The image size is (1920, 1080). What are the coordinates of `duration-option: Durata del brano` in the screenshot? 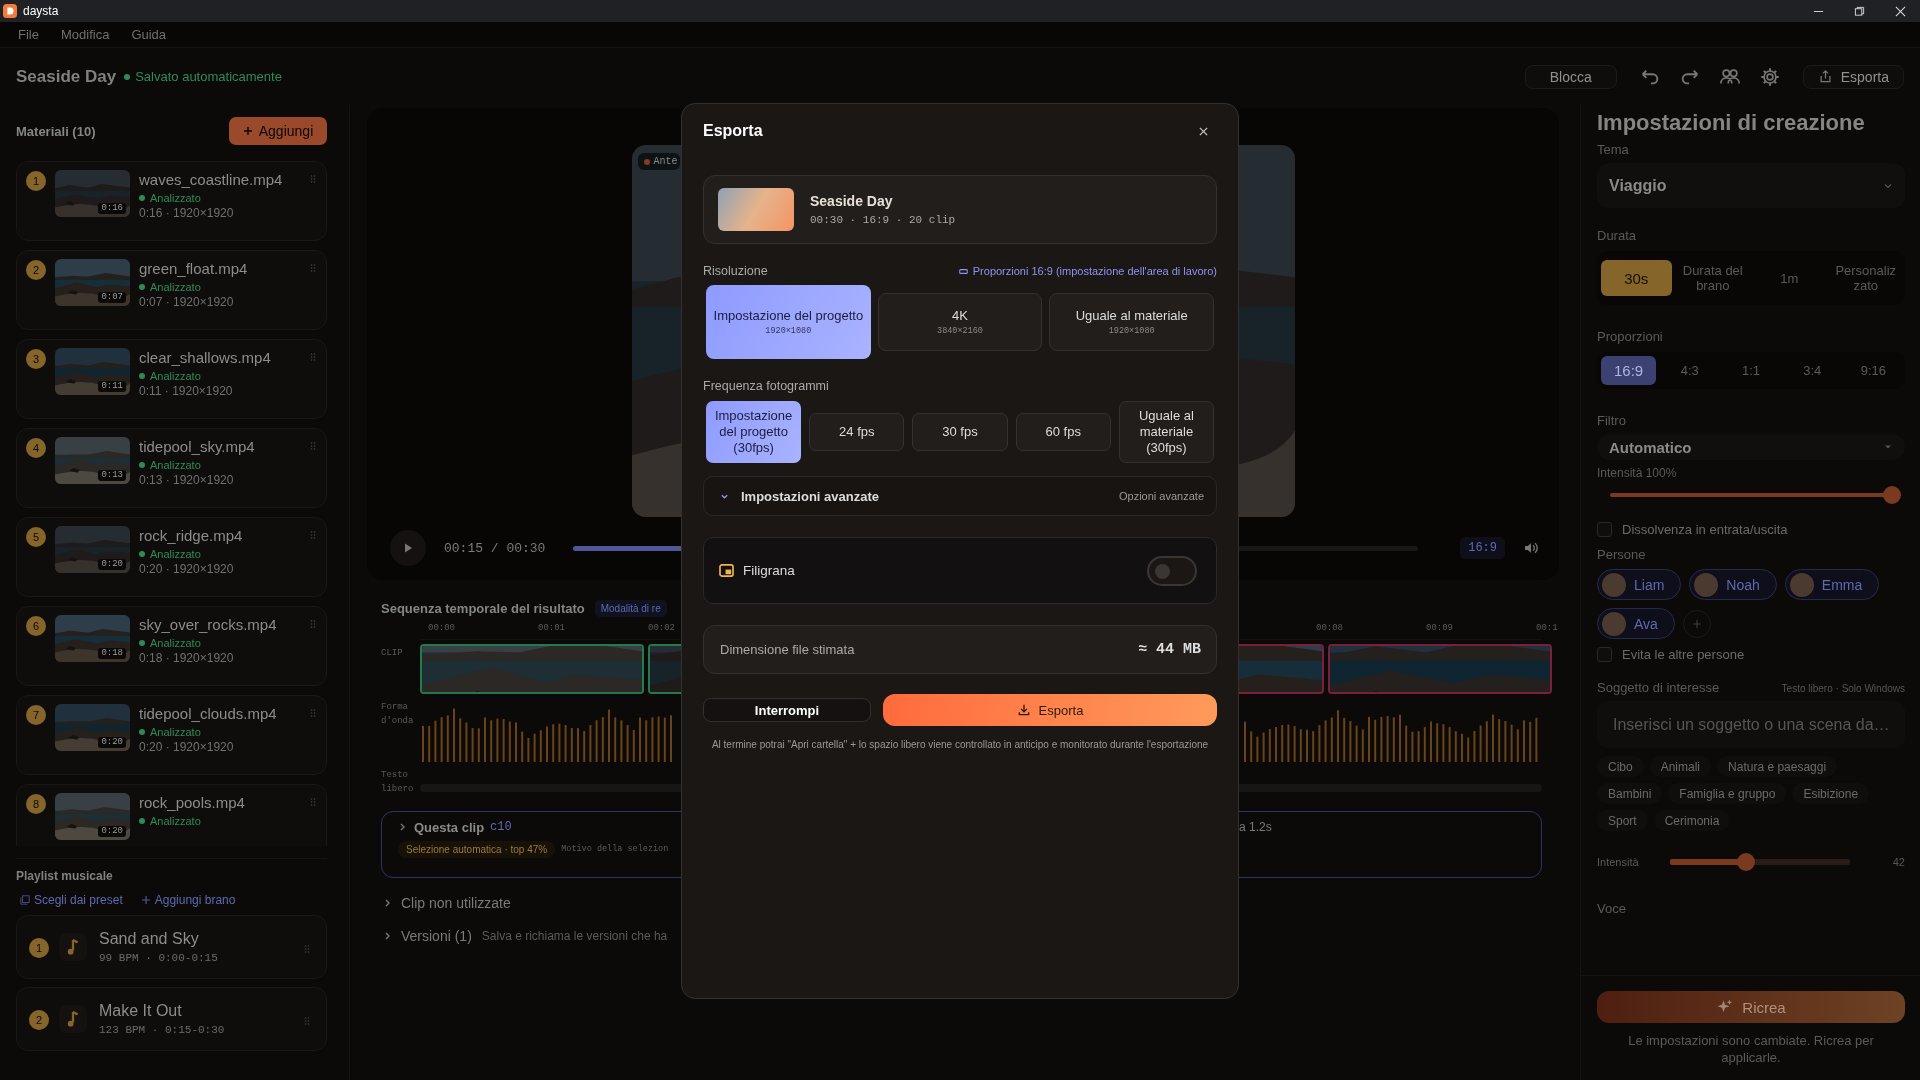 It's located at (1712, 278).